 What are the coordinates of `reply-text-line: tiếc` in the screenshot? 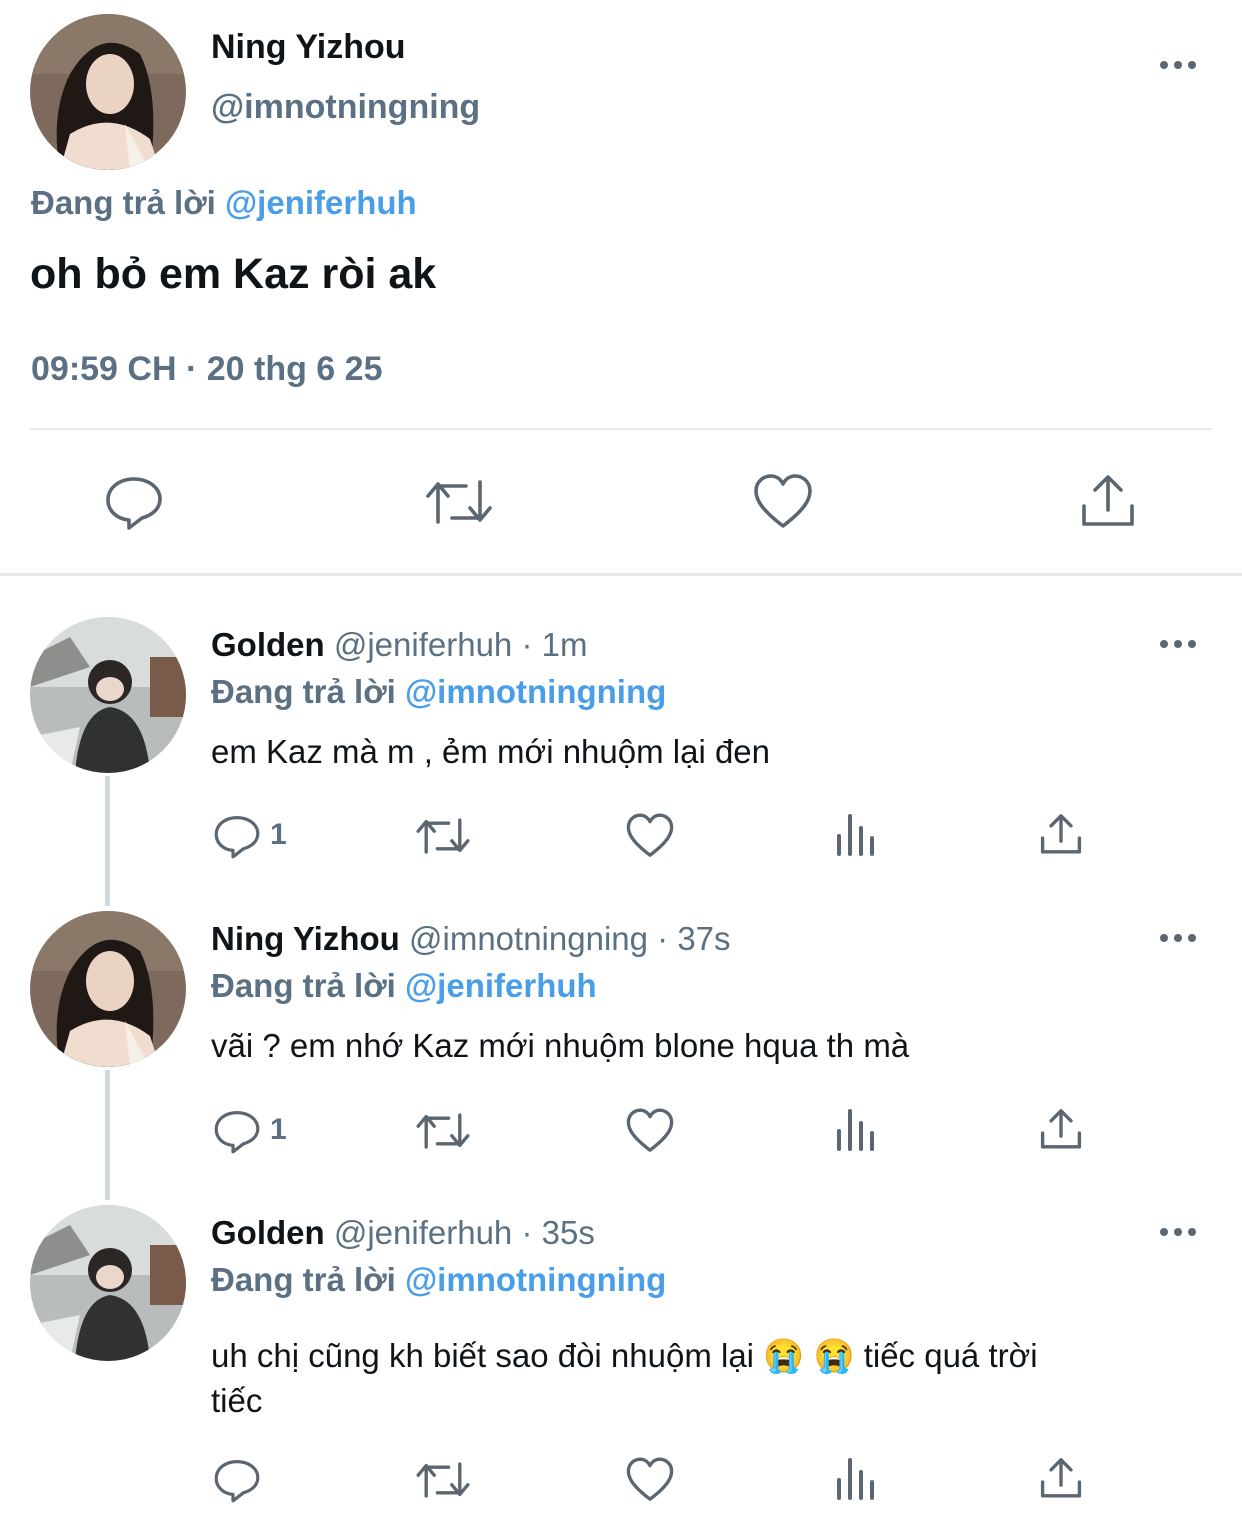 It's located at (237, 1400).